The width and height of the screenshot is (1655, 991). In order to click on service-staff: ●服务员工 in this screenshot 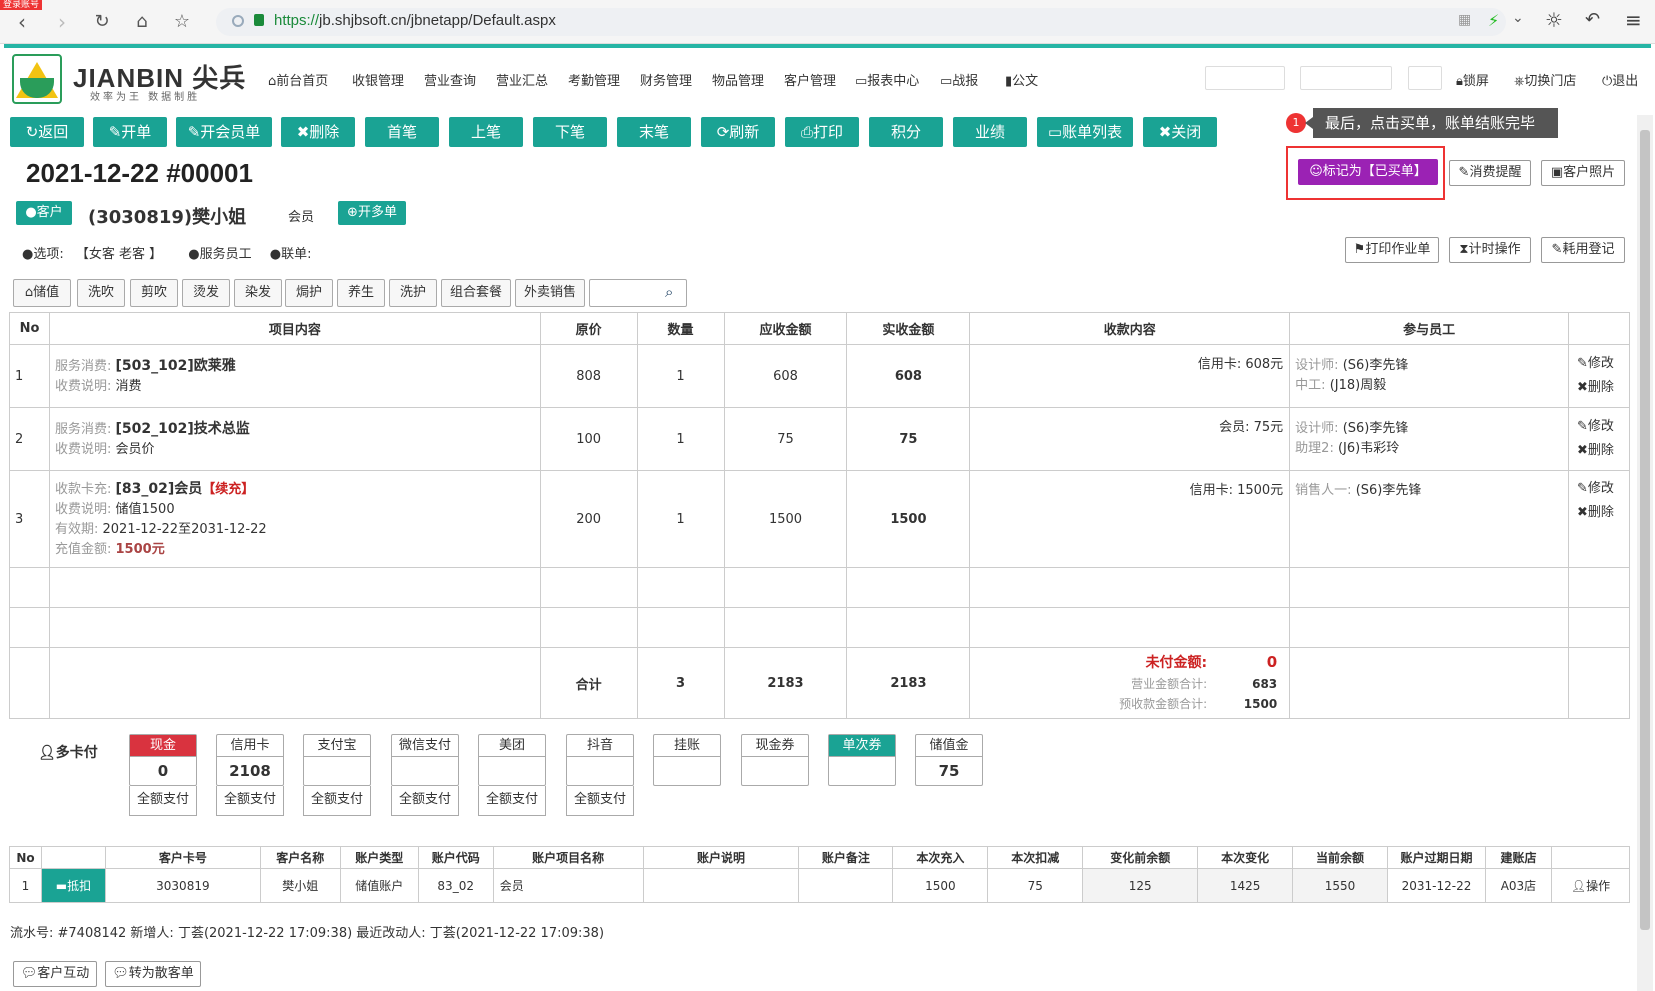, I will do `click(219, 254)`.